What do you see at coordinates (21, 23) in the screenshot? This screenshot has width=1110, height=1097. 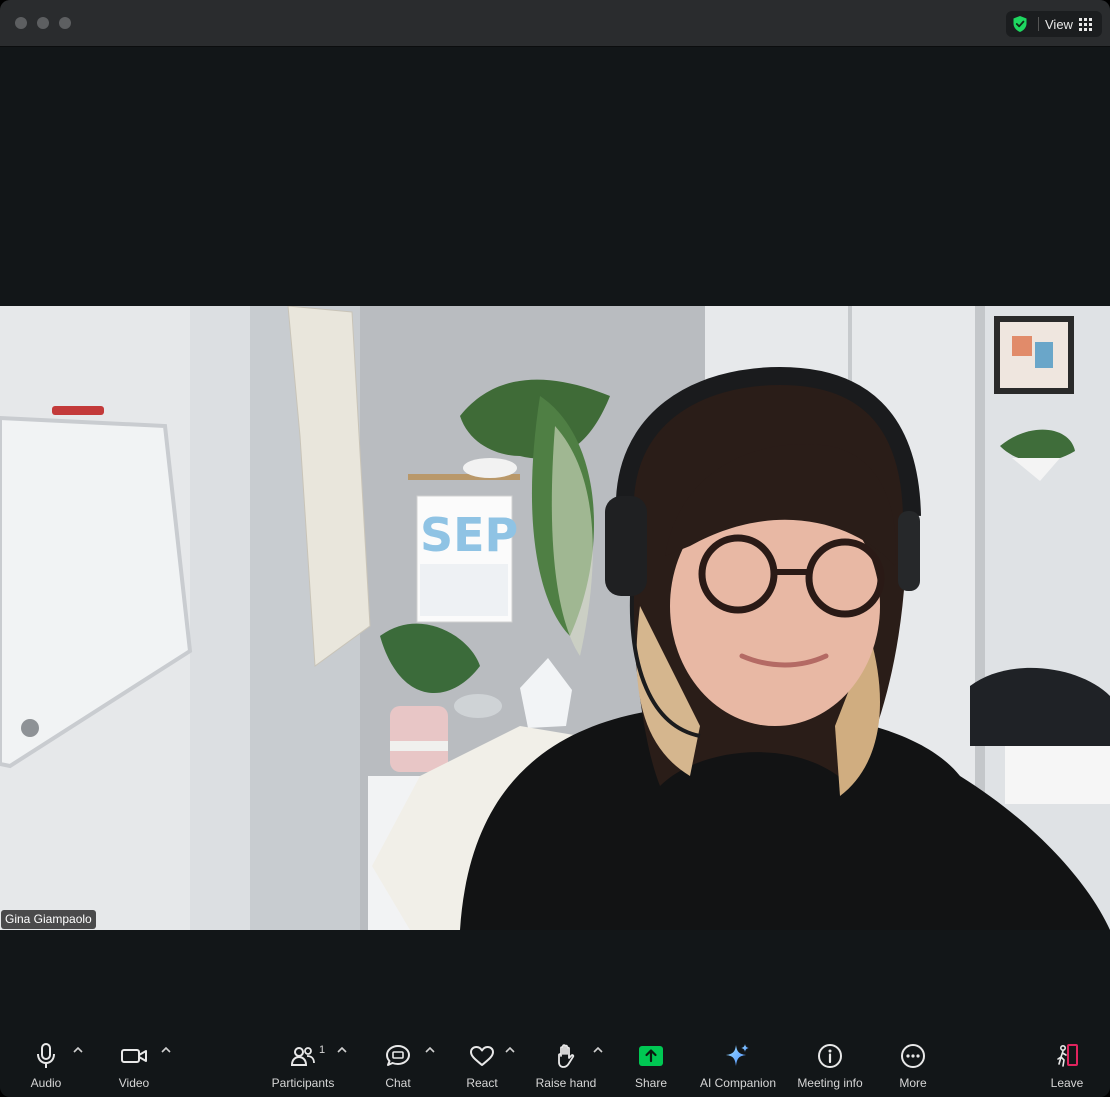 I see `close-window-button` at bounding box center [21, 23].